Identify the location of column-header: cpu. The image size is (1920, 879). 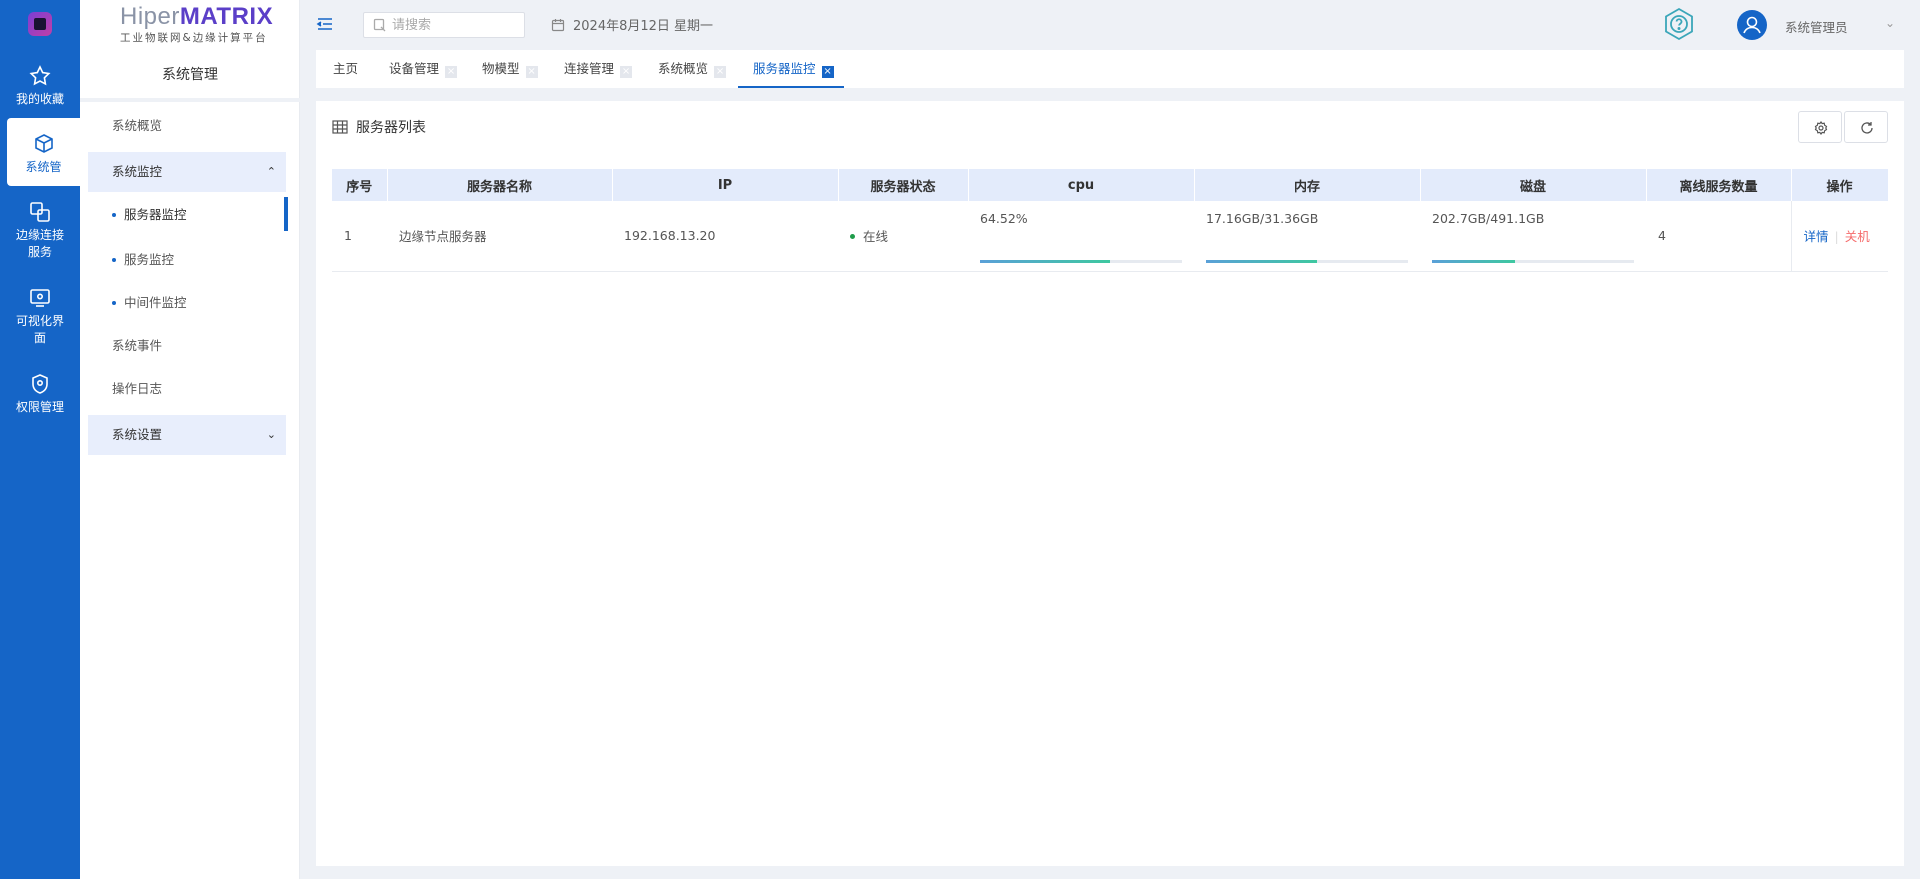
(1081, 185).